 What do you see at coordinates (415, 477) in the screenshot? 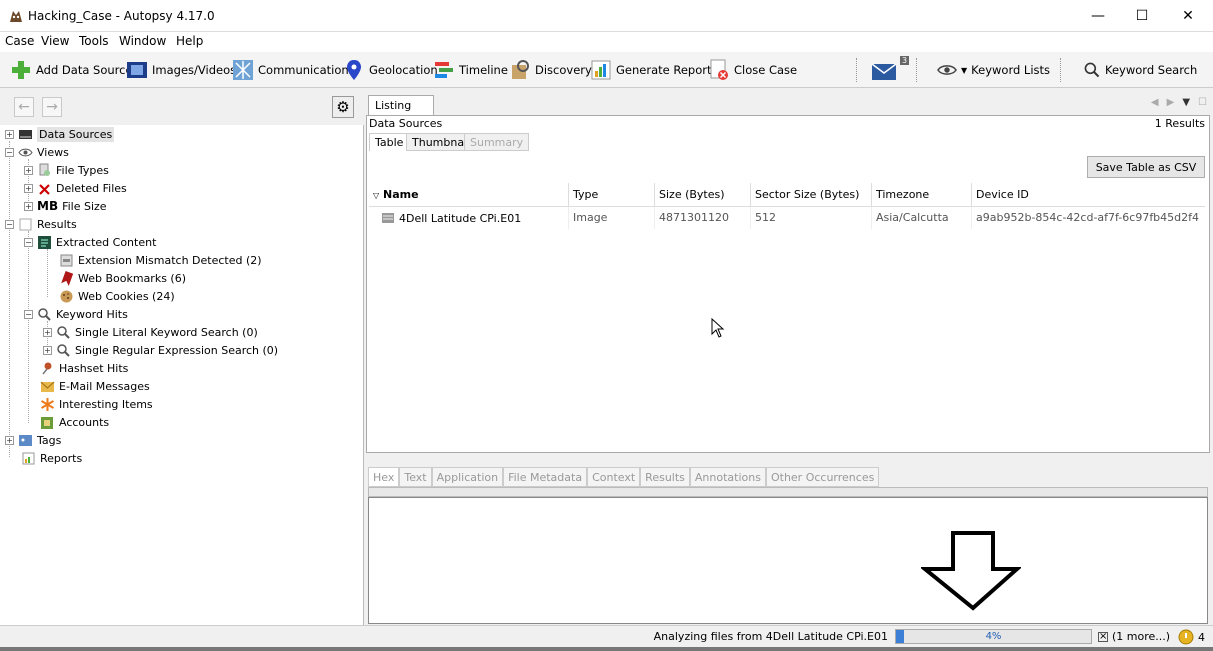
I see `tab-text: Text` at bounding box center [415, 477].